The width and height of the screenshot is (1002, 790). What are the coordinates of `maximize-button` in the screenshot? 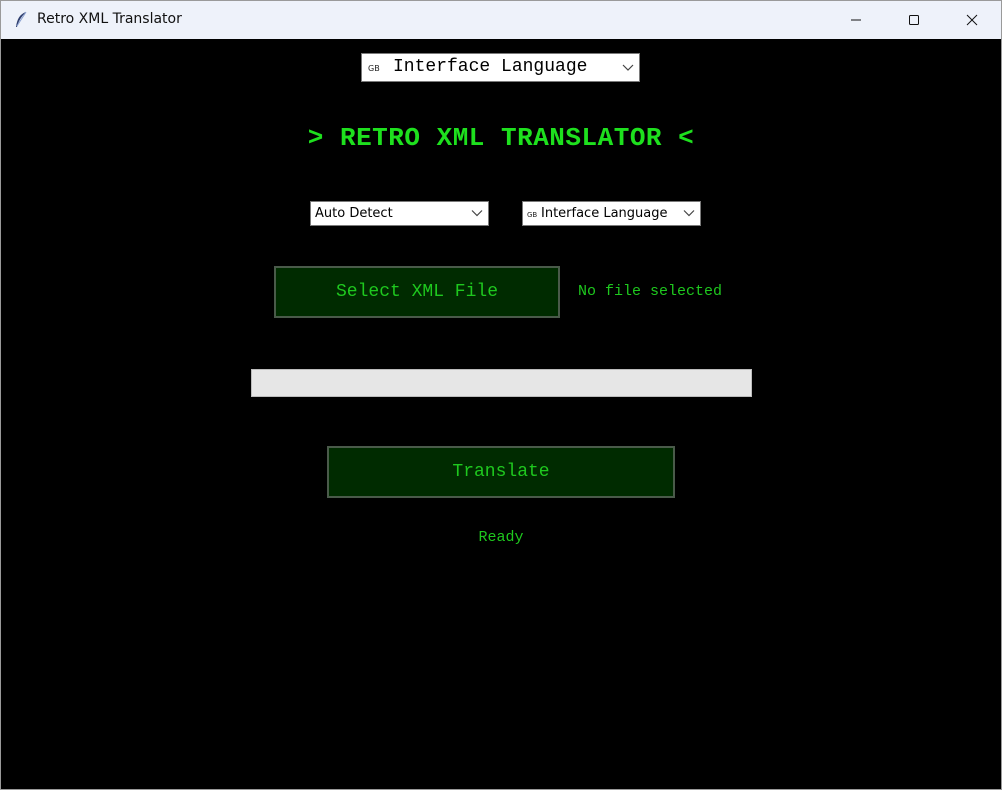 It's located at (914, 20).